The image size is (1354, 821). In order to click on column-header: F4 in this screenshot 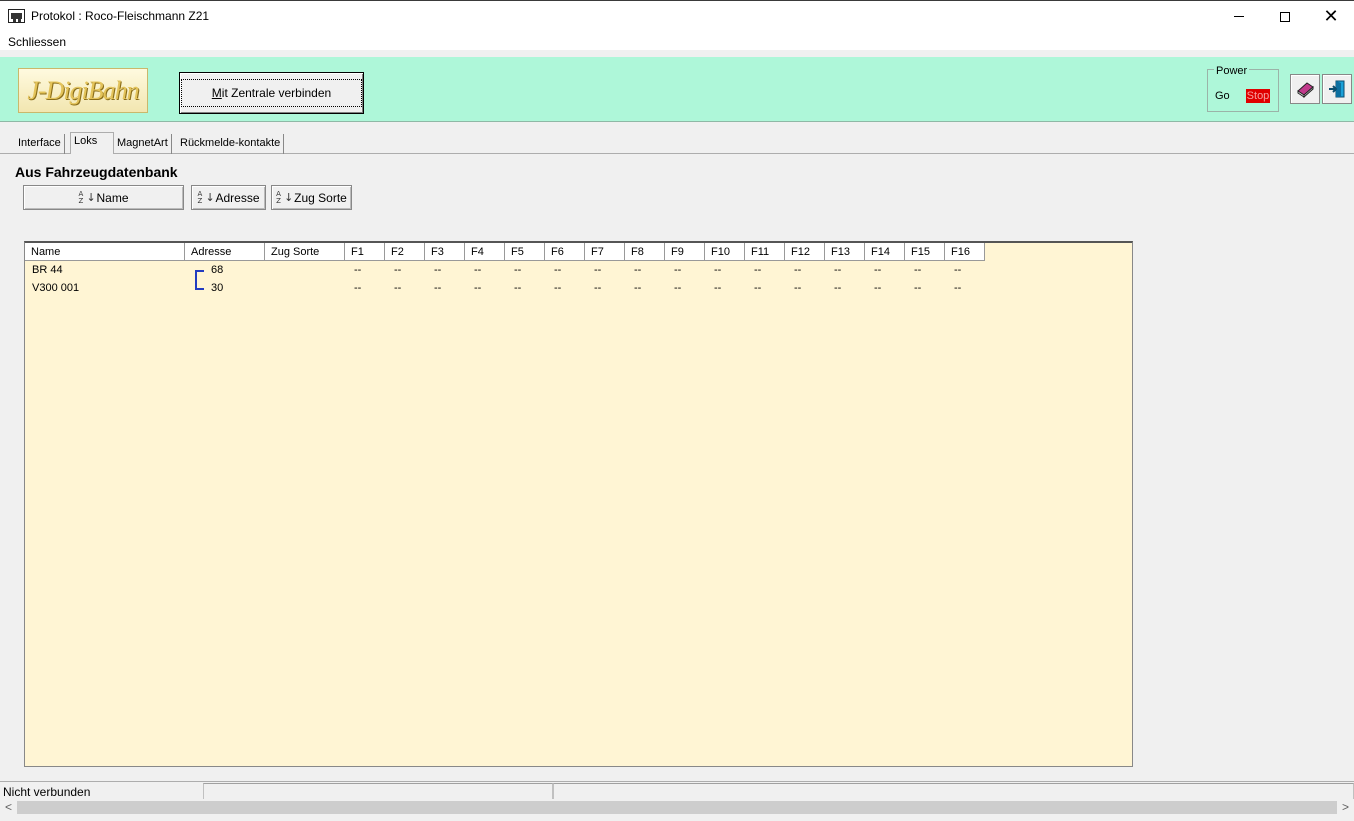, I will do `click(485, 252)`.